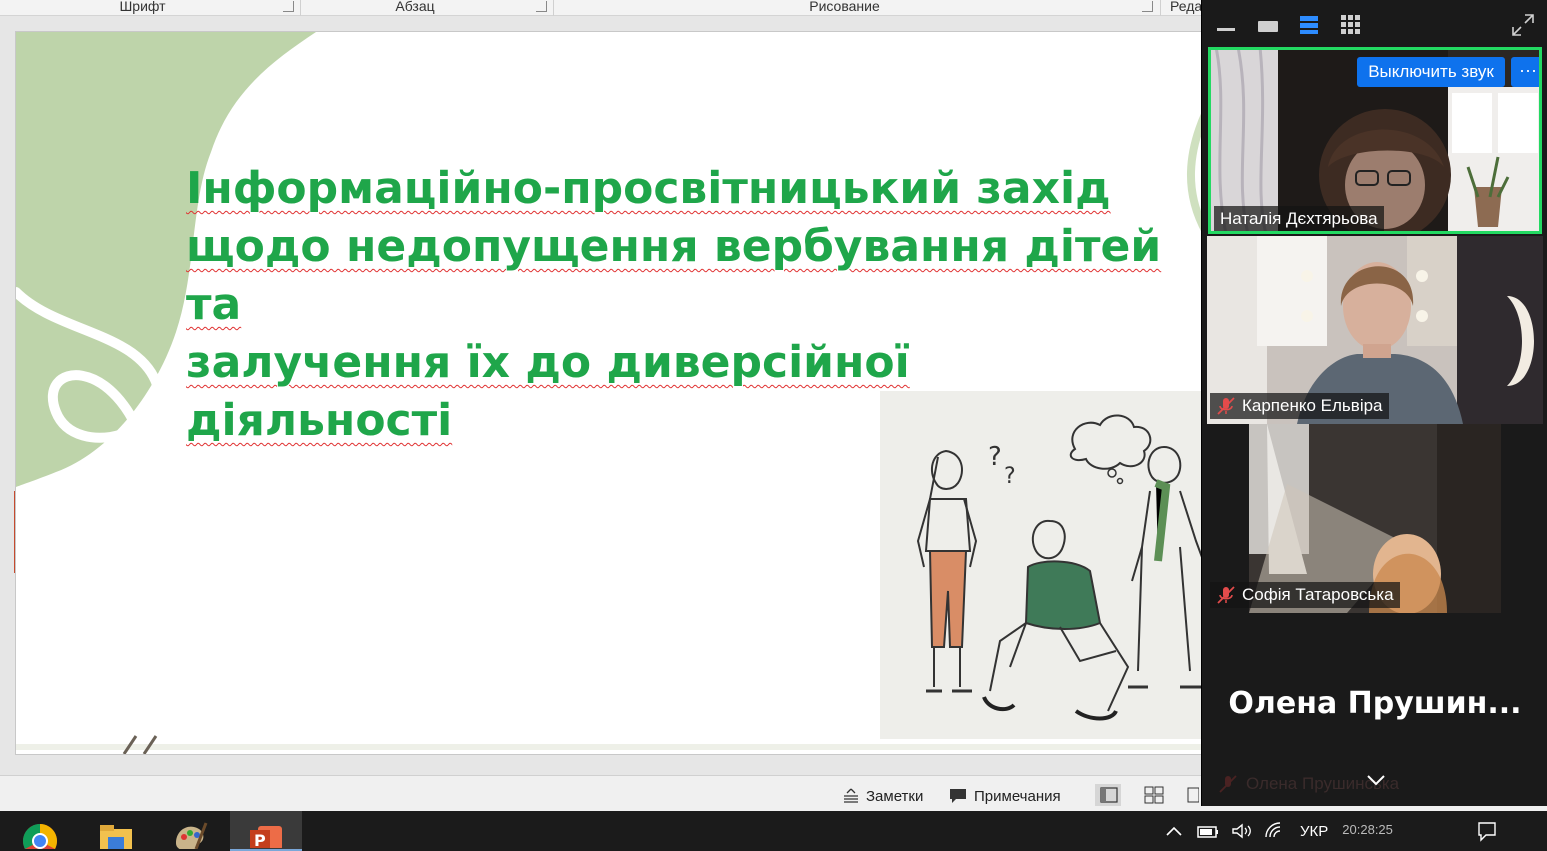 Image resolution: width=1547 pixels, height=851 pixels. I want to click on slide-title-line-3: та, so click(214, 304).